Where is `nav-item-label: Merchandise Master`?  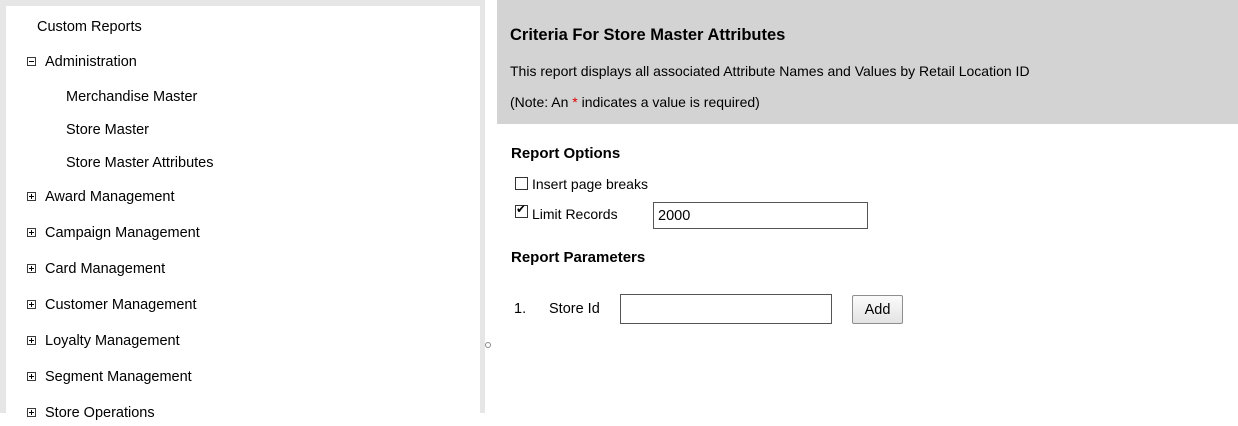 nav-item-label: Merchandise Master is located at coordinates (132, 97).